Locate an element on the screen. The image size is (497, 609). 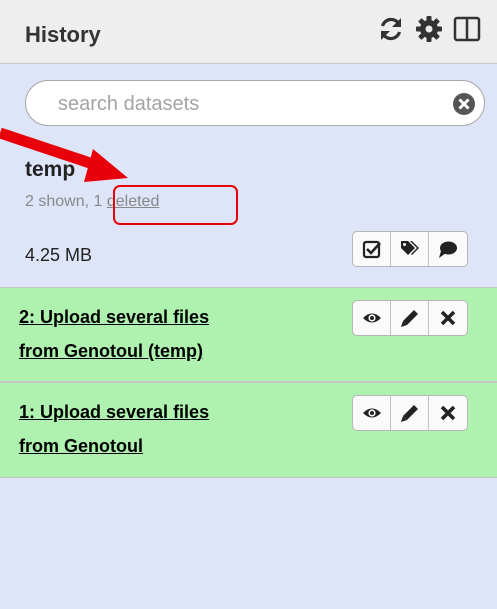
dataset-title-line2: from Genotoul (temp) is located at coordinates (111, 351).